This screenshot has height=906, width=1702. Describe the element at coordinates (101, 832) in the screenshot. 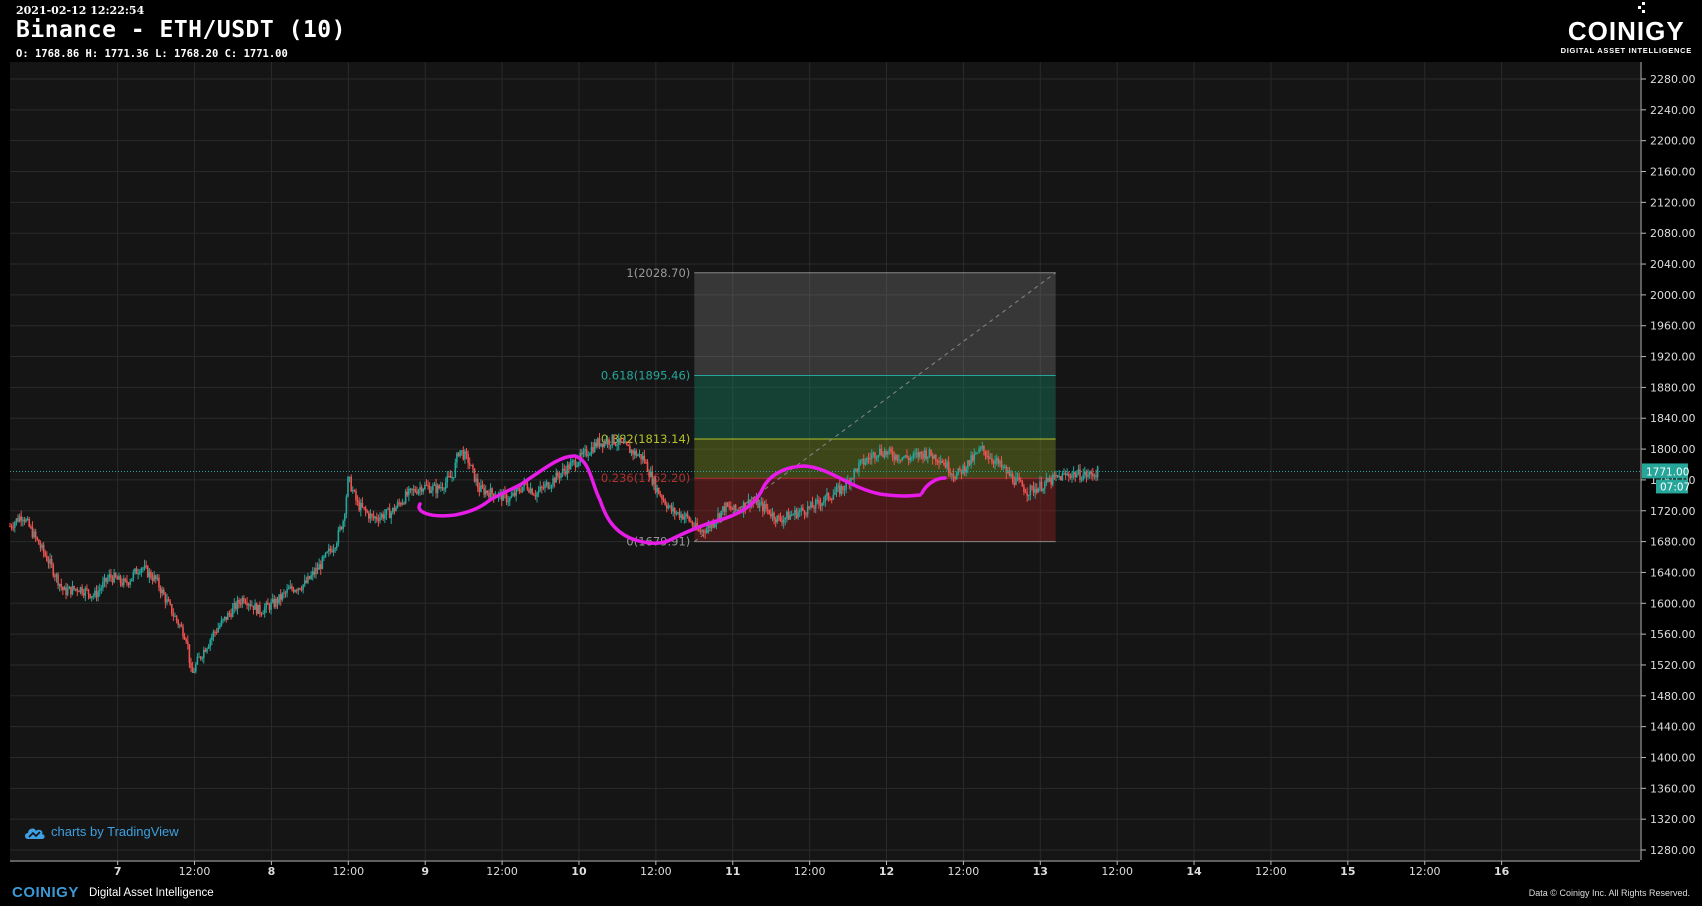

I see `tradingview-watermark: charts by TradingView` at that location.